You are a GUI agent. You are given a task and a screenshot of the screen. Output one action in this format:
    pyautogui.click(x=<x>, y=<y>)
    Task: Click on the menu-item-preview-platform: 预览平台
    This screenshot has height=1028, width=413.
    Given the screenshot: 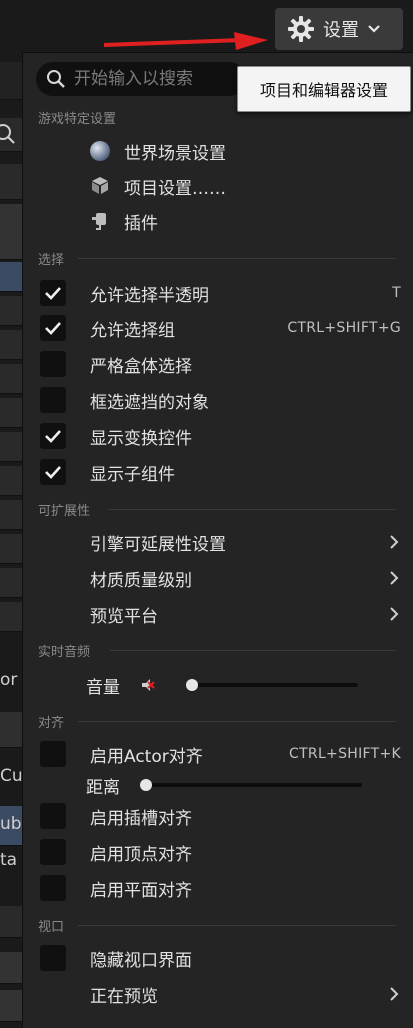 What is the action you would take?
    pyautogui.click(x=220, y=614)
    